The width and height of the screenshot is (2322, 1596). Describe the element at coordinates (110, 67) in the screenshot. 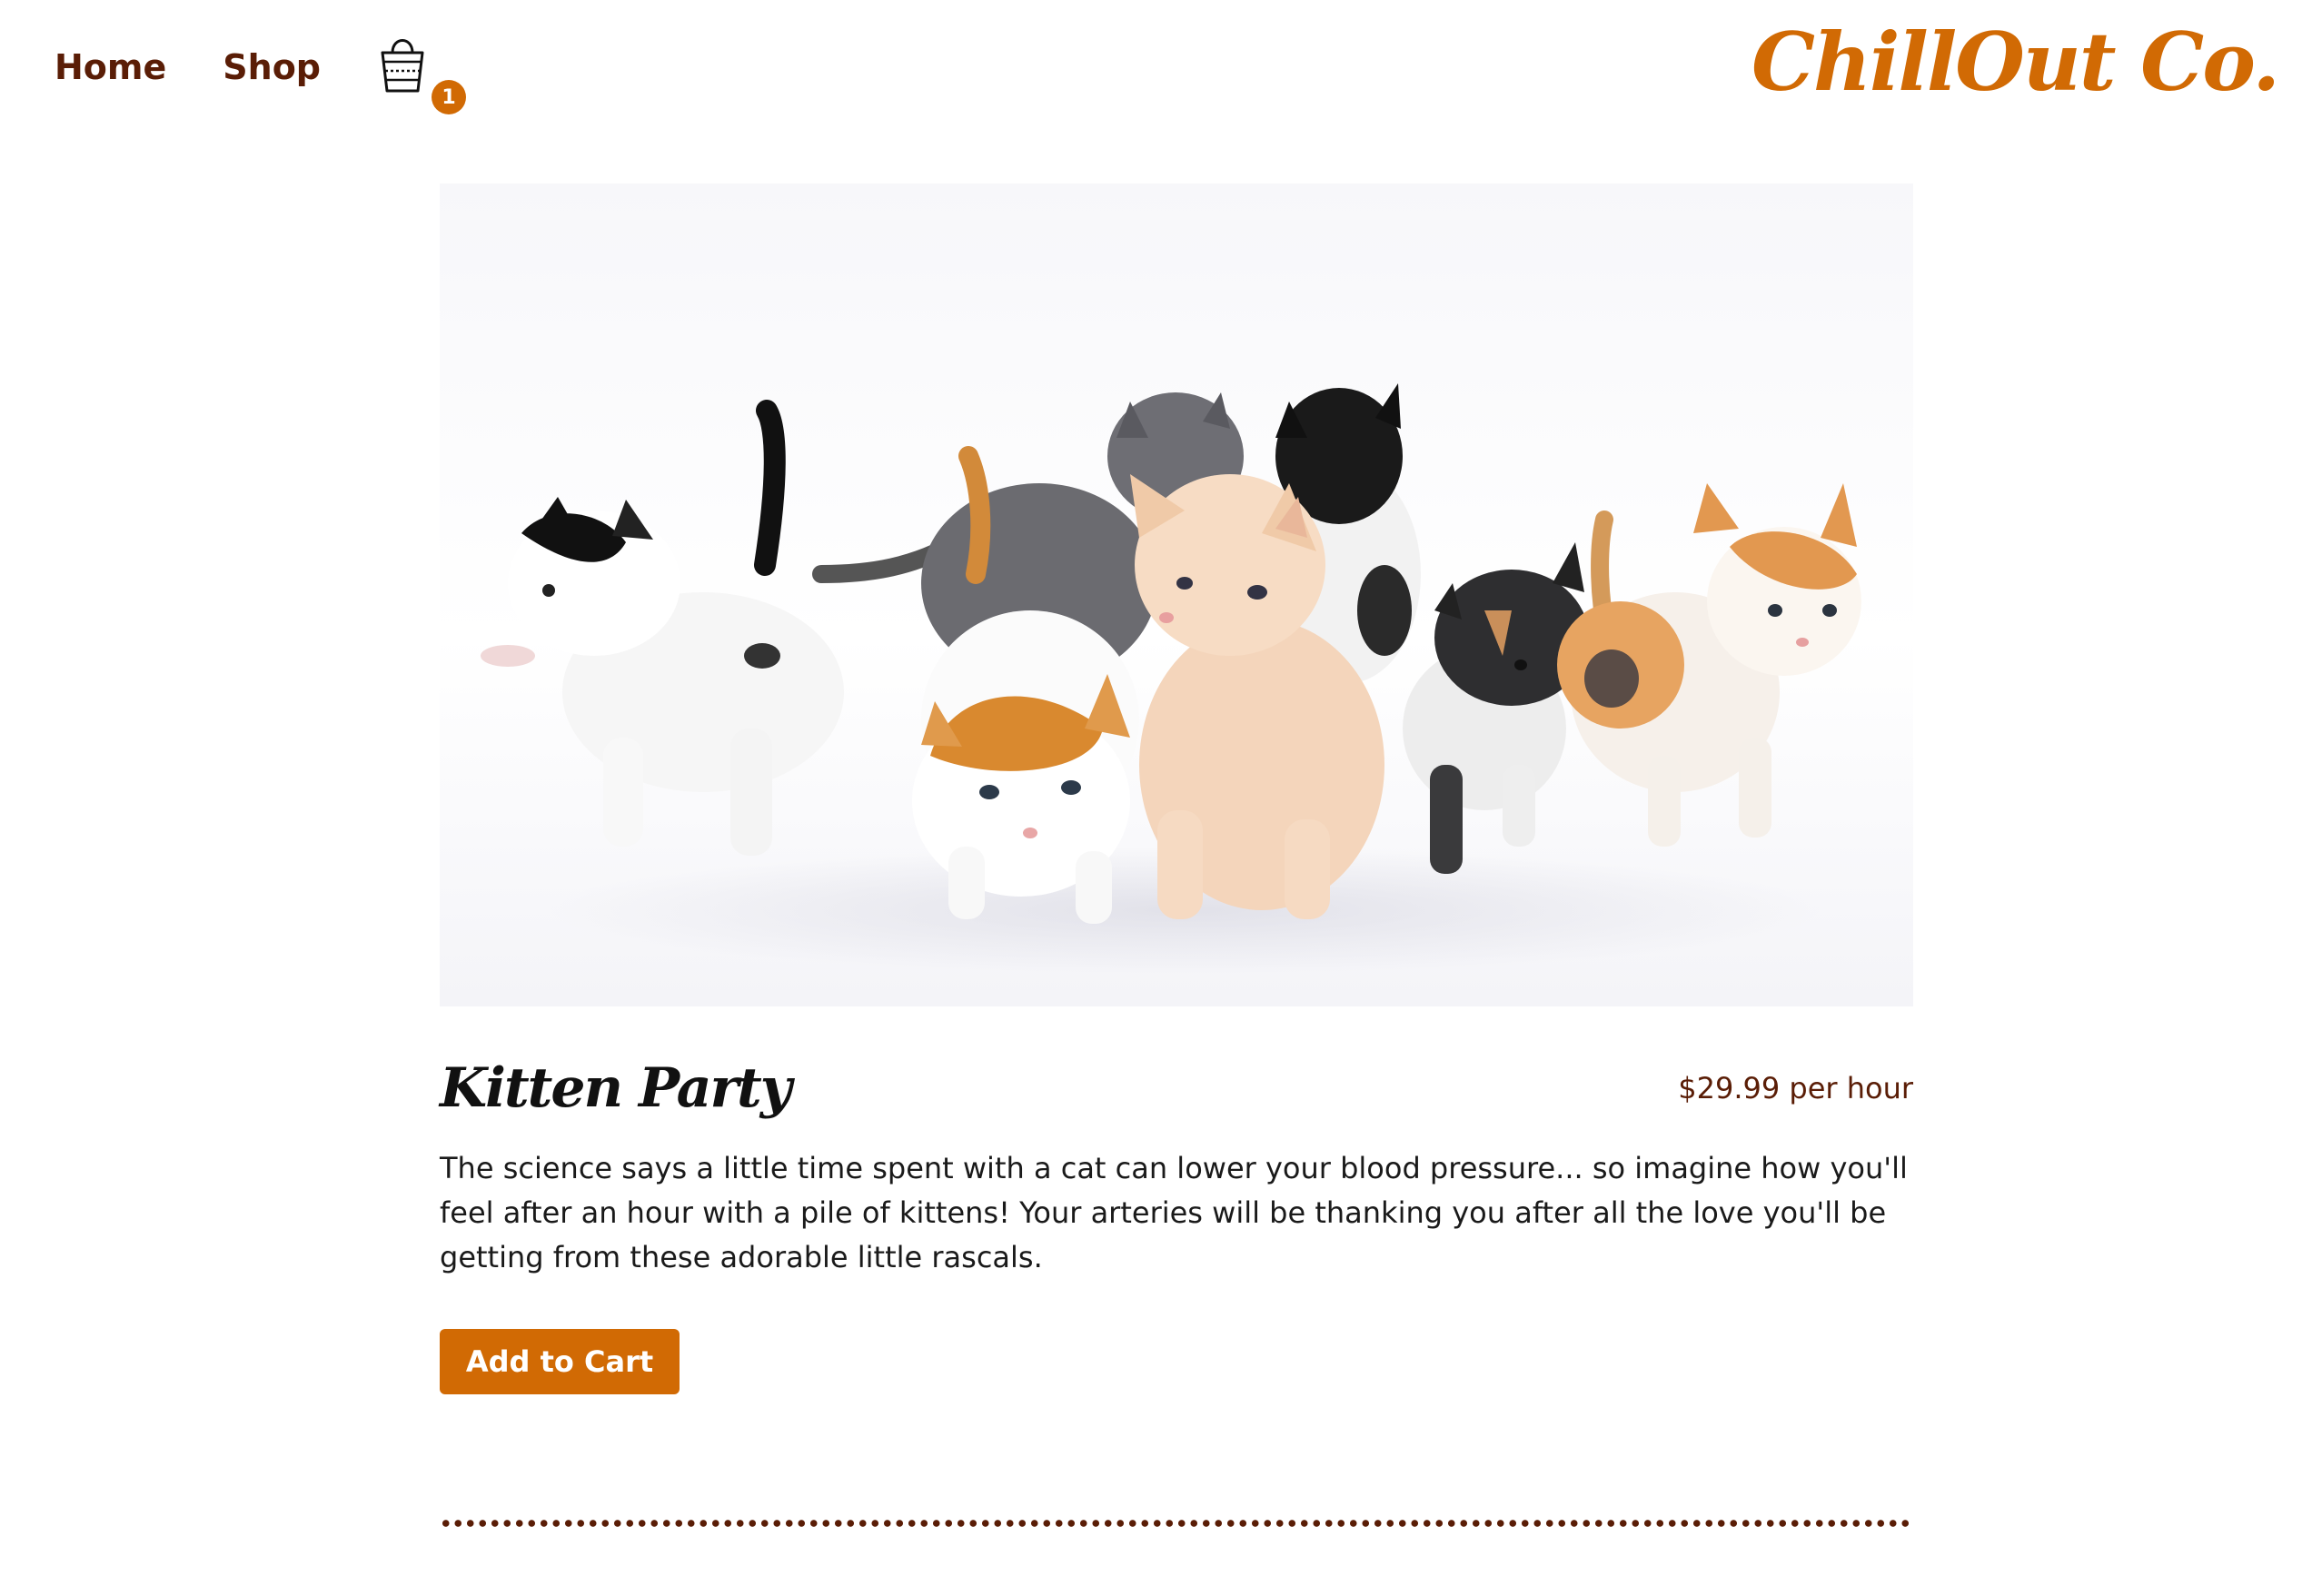

I see `nav-home-link: Home` at that location.